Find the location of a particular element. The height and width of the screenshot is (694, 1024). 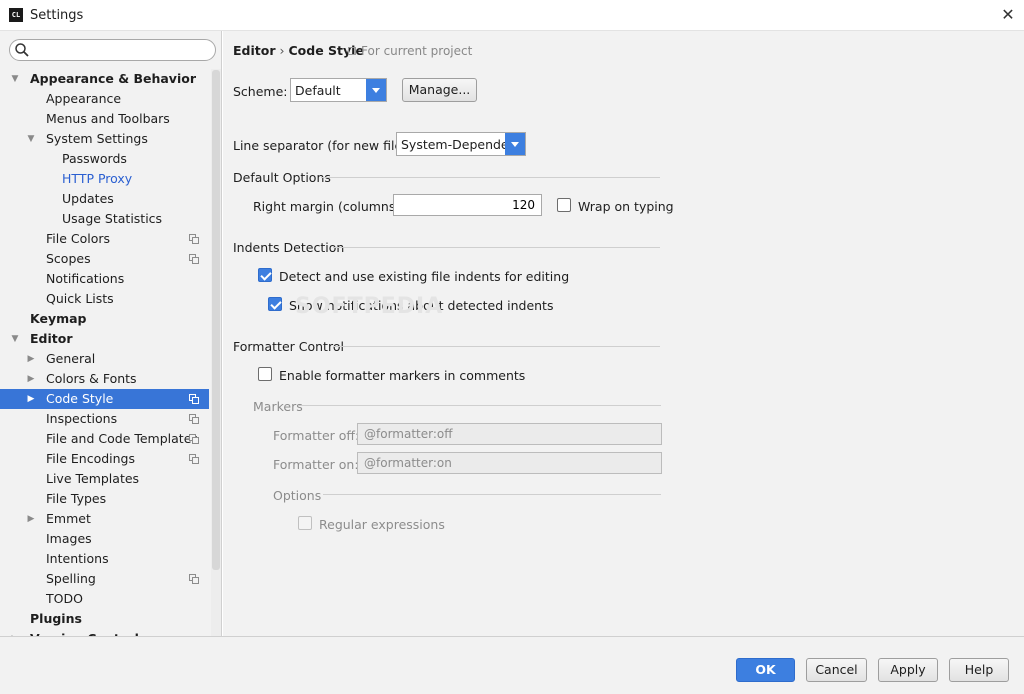

tree-scrollbar-thumb is located at coordinates (216, 320).